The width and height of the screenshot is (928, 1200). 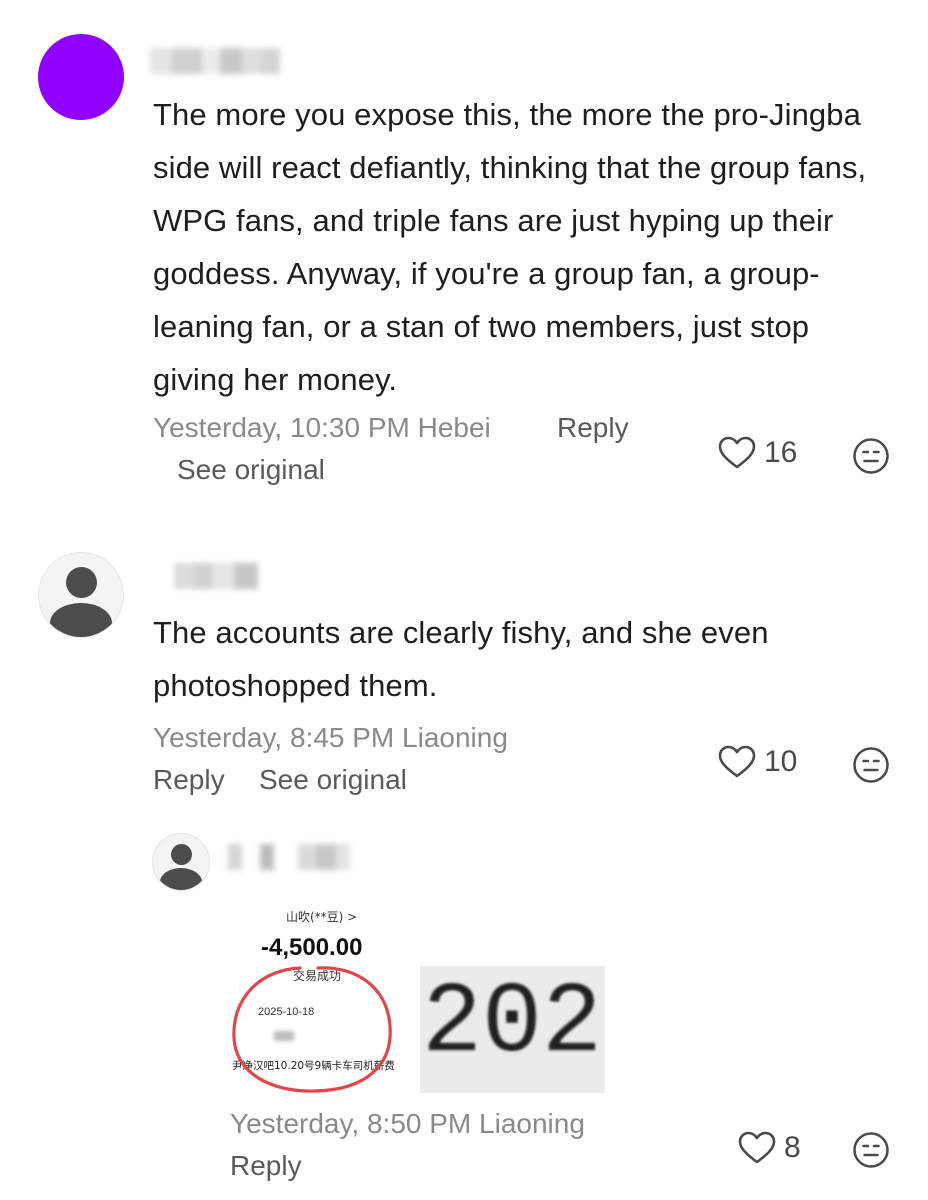 What do you see at coordinates (871, 1150) in the screenshot?
I see `neutral-face-icon` at bounding box center [871, 1150].